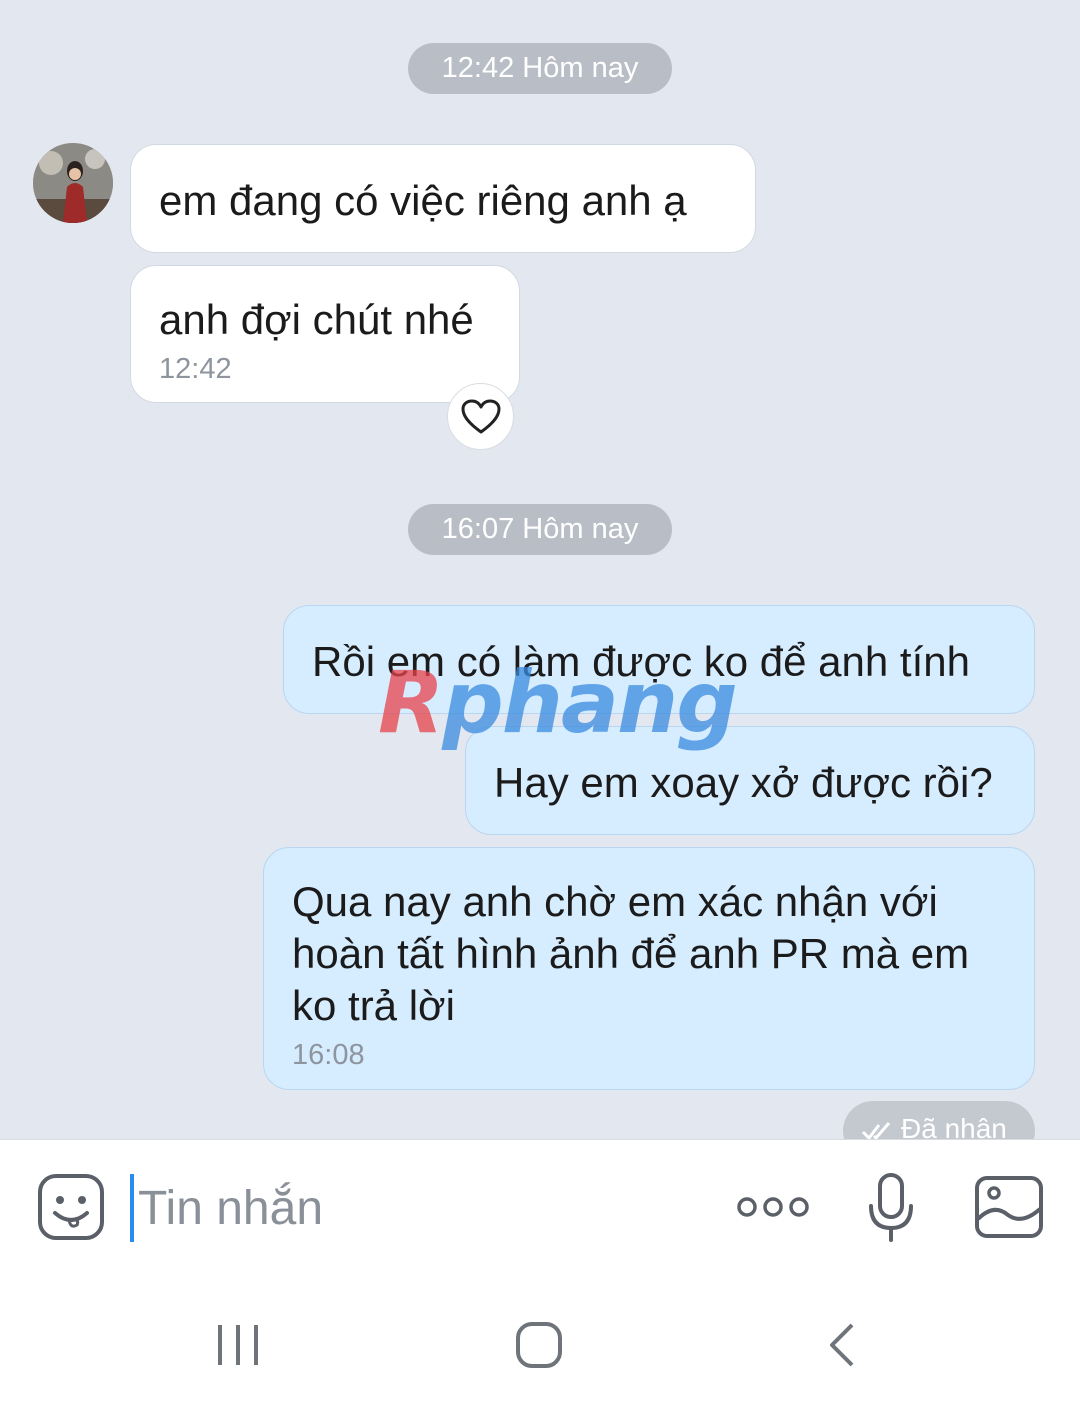 The height and width of the screenshot is (1410, 1080). What do you see at coordinates (316, 319) in the screenshot?
I see `message-text: anh đợi chút nhé` at bounding box center [316, 319].